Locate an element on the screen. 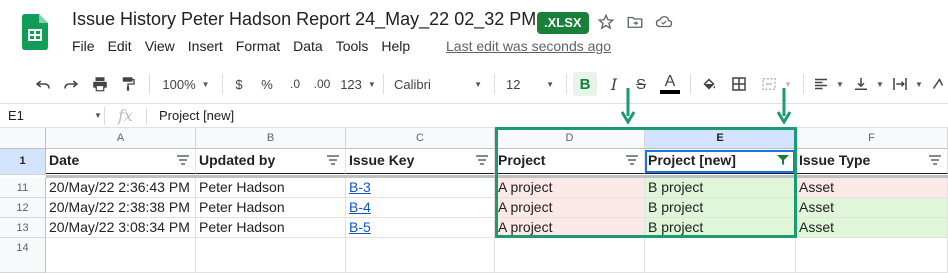  column-header-c: C is located at coordinates (420, 138).